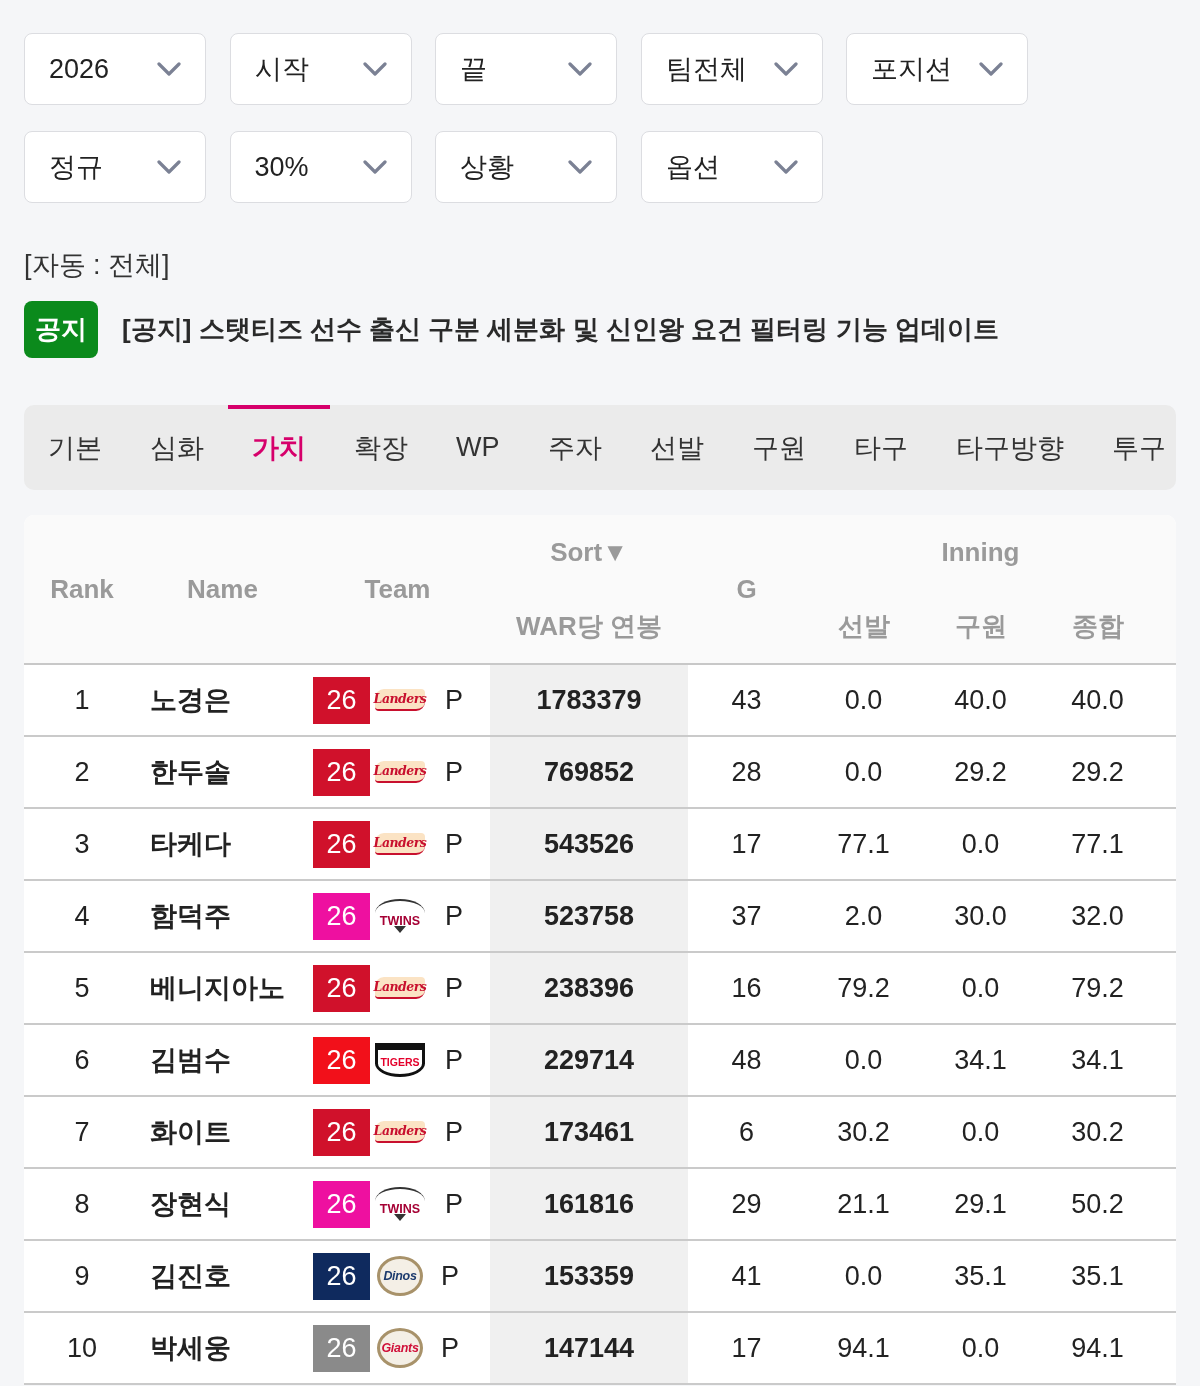 The width and height of the screenshot is (1200, 1386). What do you see at coordinates (190, 1348) in the screenshot?
I see `player-name: 박세웅` at bounding box center [190, 1348].